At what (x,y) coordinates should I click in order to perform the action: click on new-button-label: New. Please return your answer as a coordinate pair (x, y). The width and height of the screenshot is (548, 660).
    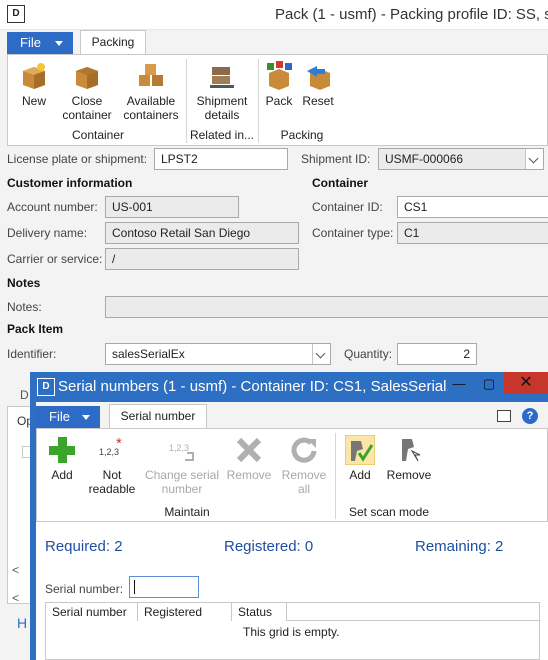
    Looking at the image, I should click on (33, 101).